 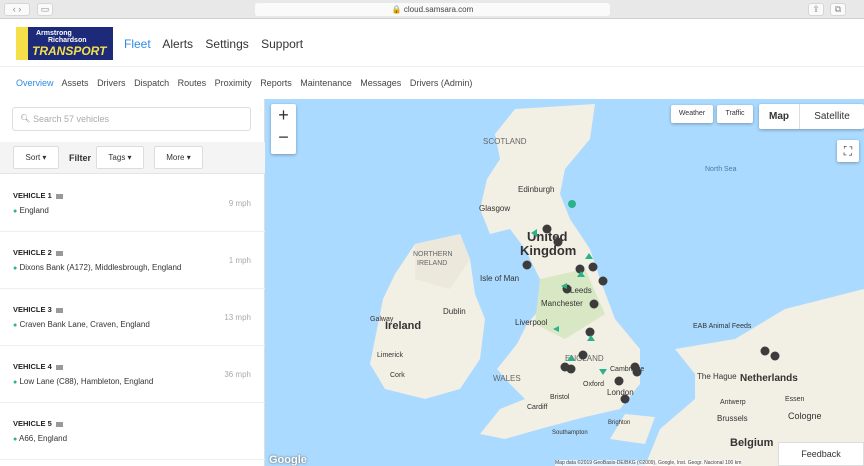 I want to click on tags-button: Tags ▾, so click(x=120, y=157).